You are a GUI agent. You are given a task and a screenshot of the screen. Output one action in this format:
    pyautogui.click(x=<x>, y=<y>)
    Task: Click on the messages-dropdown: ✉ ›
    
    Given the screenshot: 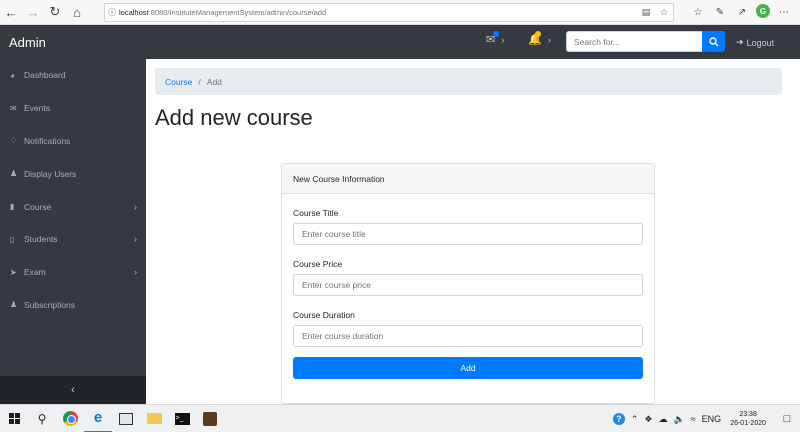 What is the action you would take?
    pyautogui.click(x=495, y=38)
    